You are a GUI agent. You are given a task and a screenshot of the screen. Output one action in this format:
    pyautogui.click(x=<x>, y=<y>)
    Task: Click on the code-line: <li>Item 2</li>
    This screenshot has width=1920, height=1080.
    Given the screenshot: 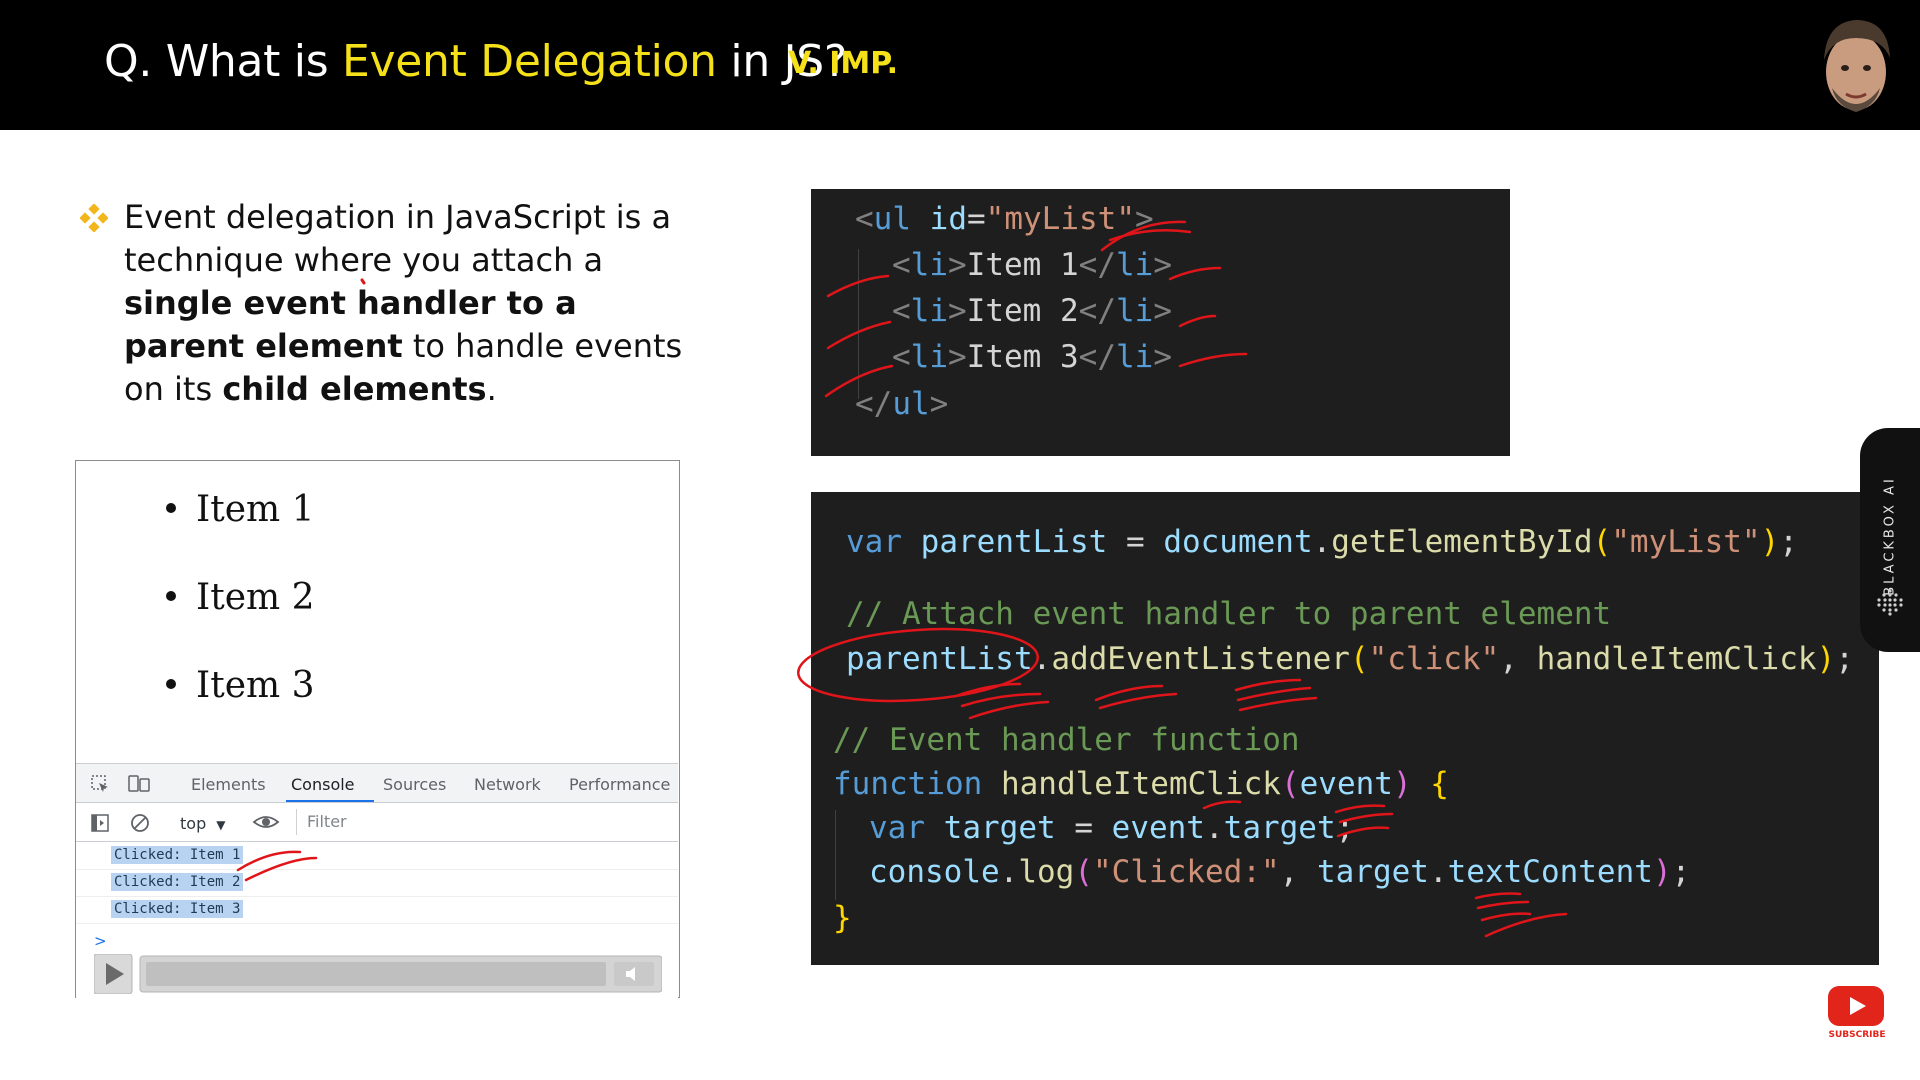 What is the action you would take?
    pyautogui.click(x=1032, y=311)
    